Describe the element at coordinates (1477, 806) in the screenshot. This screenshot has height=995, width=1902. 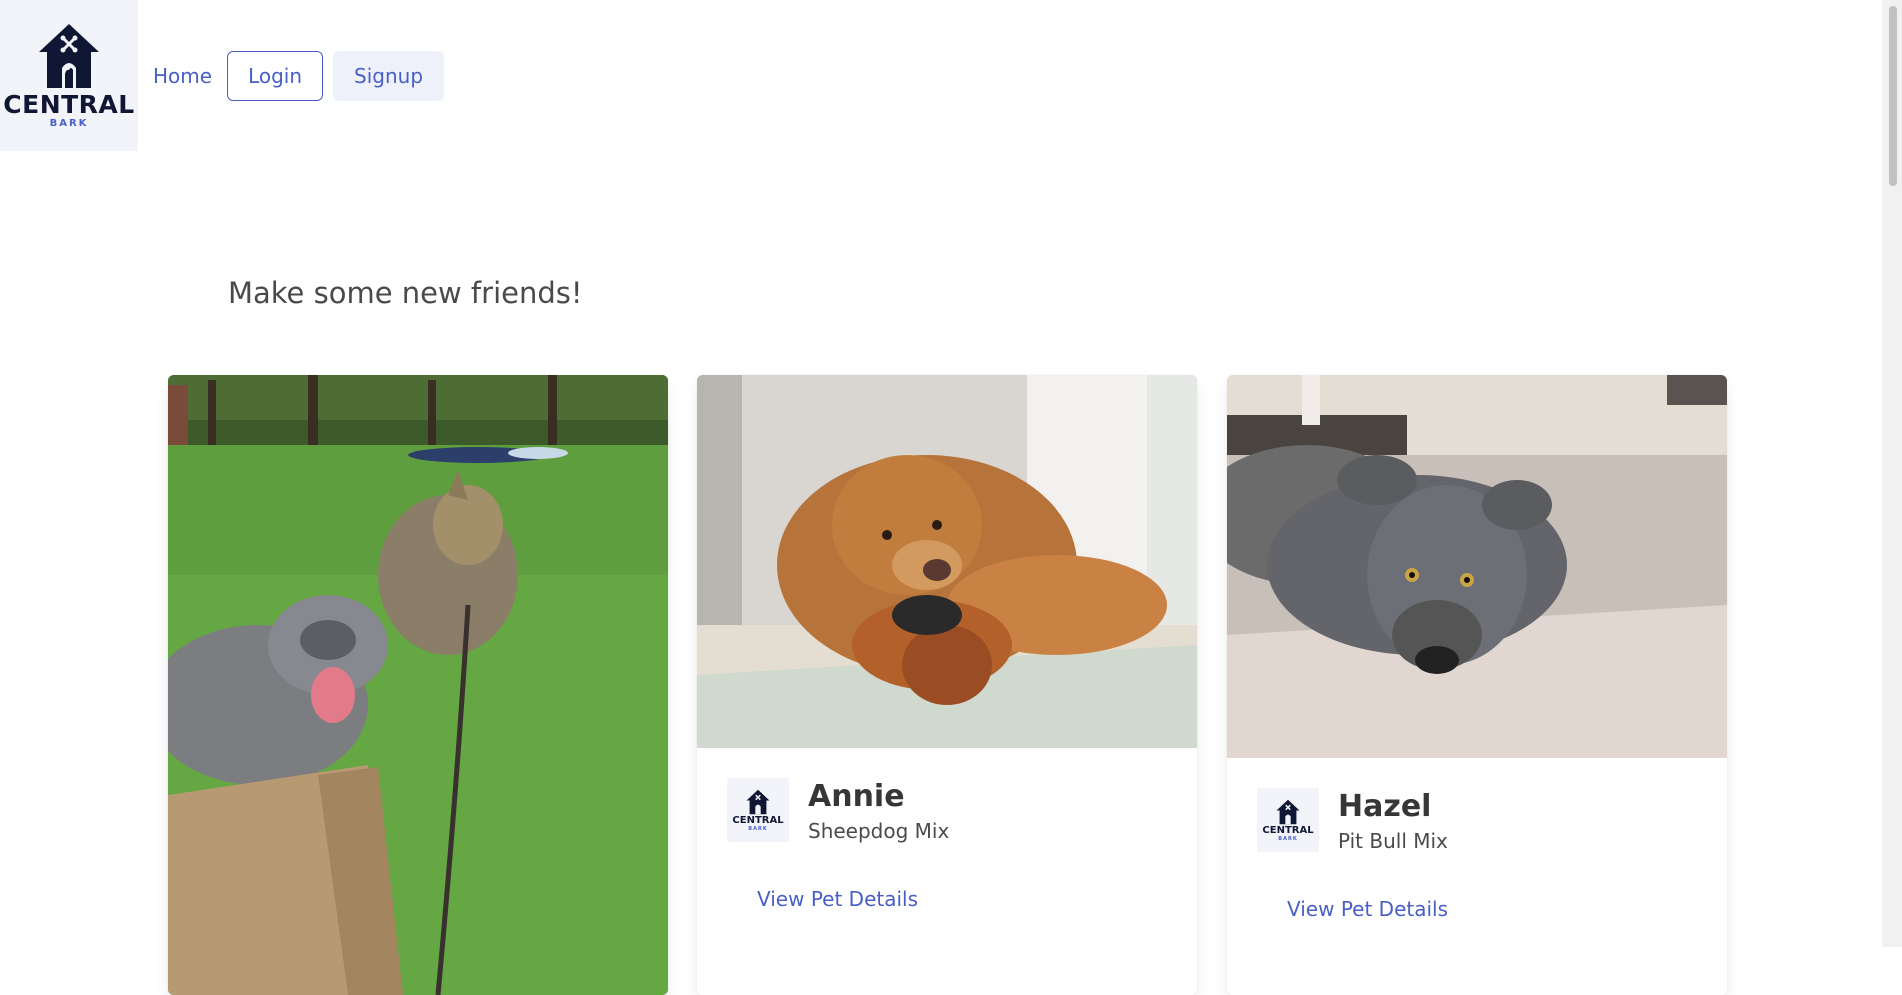
I see `pet-info: CENTRAL BARK Hazel Pit Bull Mix` at that location.